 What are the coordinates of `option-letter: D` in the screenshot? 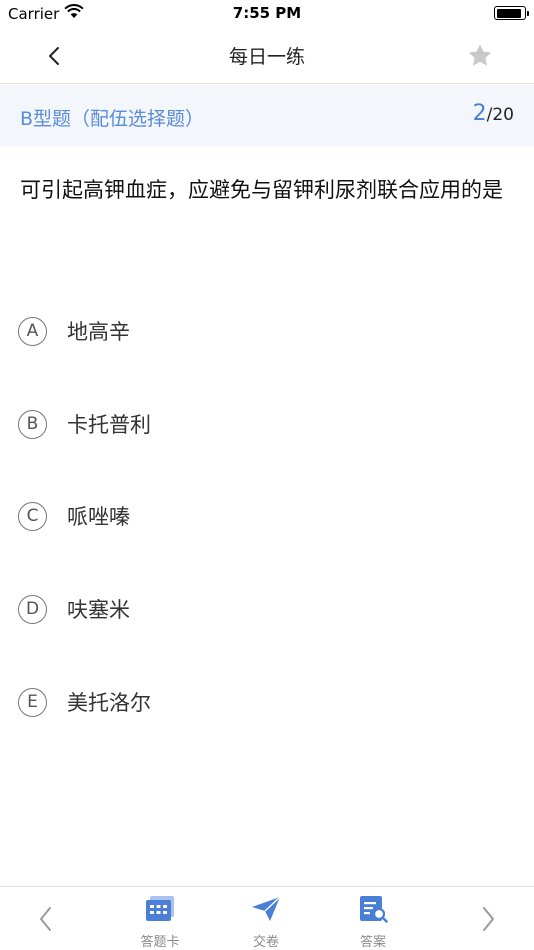 It's located at (32, 609).